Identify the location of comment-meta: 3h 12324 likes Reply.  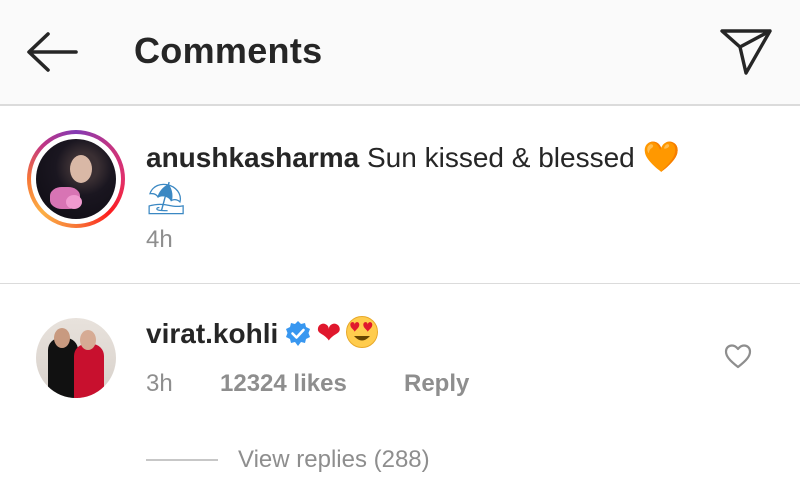
(307, 384).